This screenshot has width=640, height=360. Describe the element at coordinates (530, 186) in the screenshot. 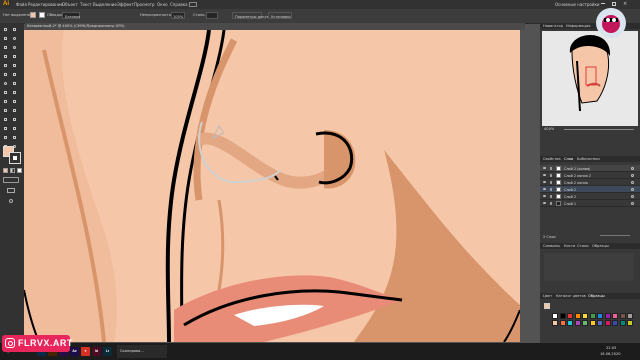

I see `vertical-scroll-area` at that location.